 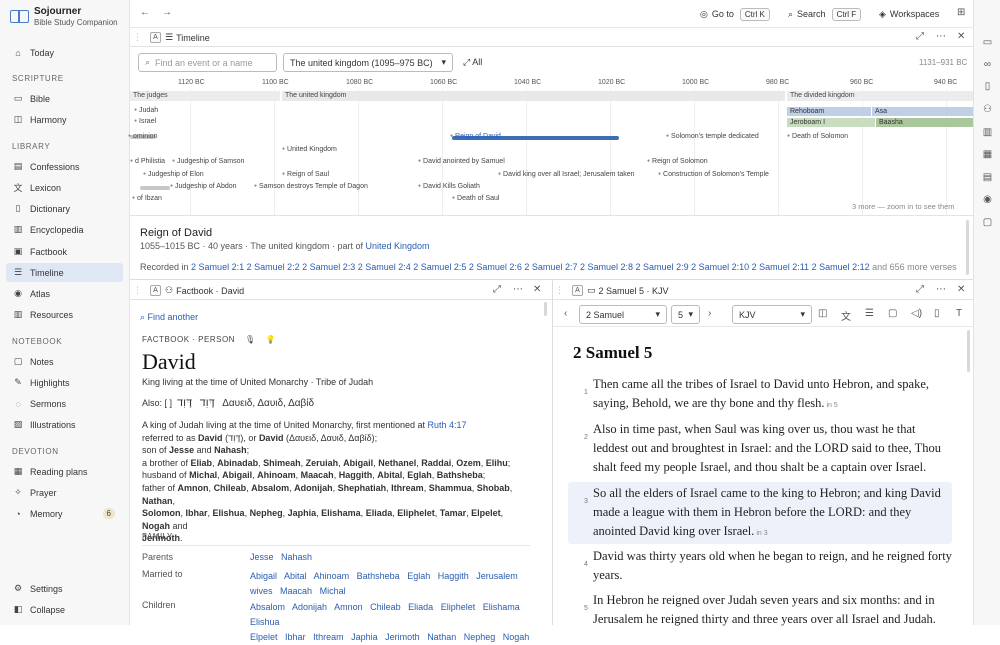 What do you see at coordinates (309, 149) in the screenshot?
I see `event-united-kingdom: United Kingdom` at bounding box center [309, 149].